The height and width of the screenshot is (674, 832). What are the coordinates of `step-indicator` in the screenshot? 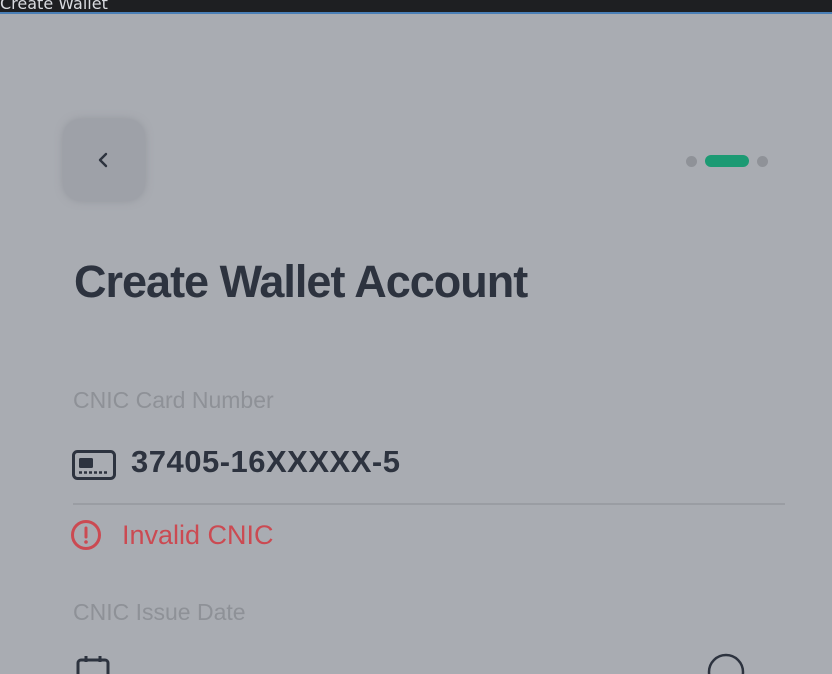 It's located at (727, 161).